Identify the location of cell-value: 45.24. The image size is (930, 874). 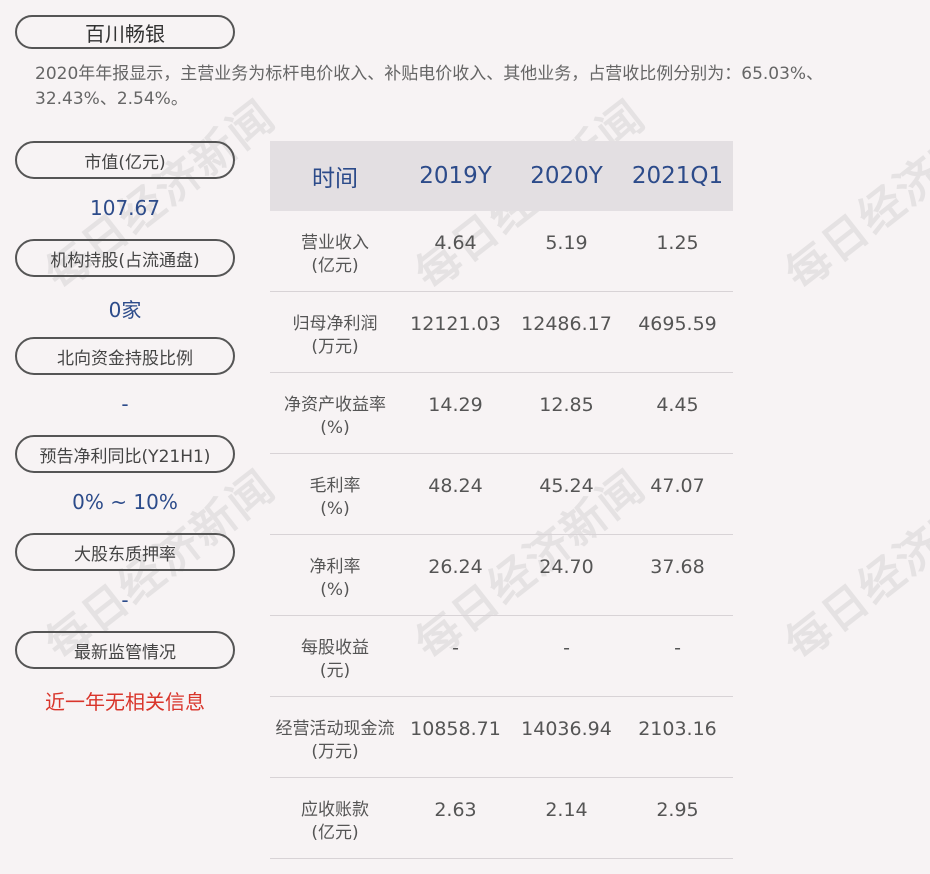
(566, 486).